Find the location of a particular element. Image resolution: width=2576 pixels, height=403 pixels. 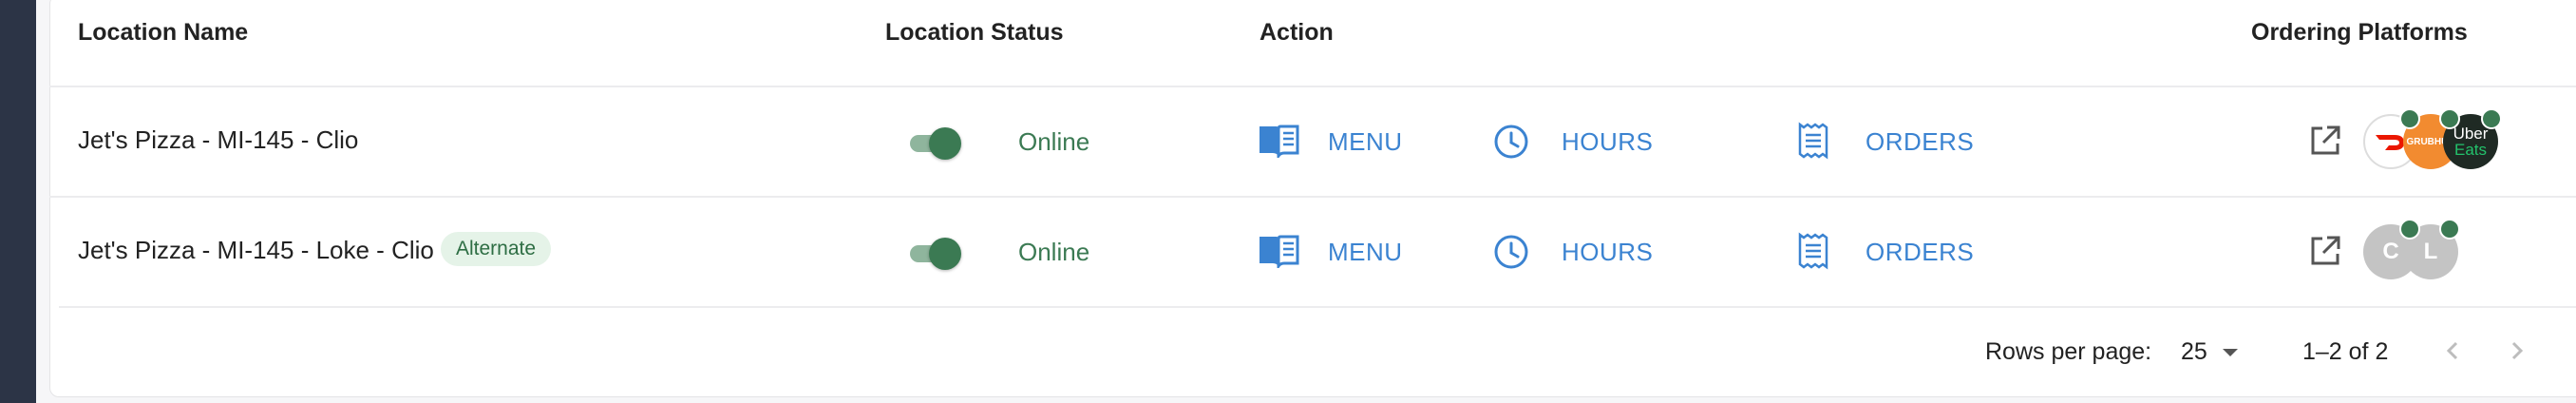

location-name: Jet's Pizza - MI-145 - Loke - Clio is located at coordinates (256, 250).